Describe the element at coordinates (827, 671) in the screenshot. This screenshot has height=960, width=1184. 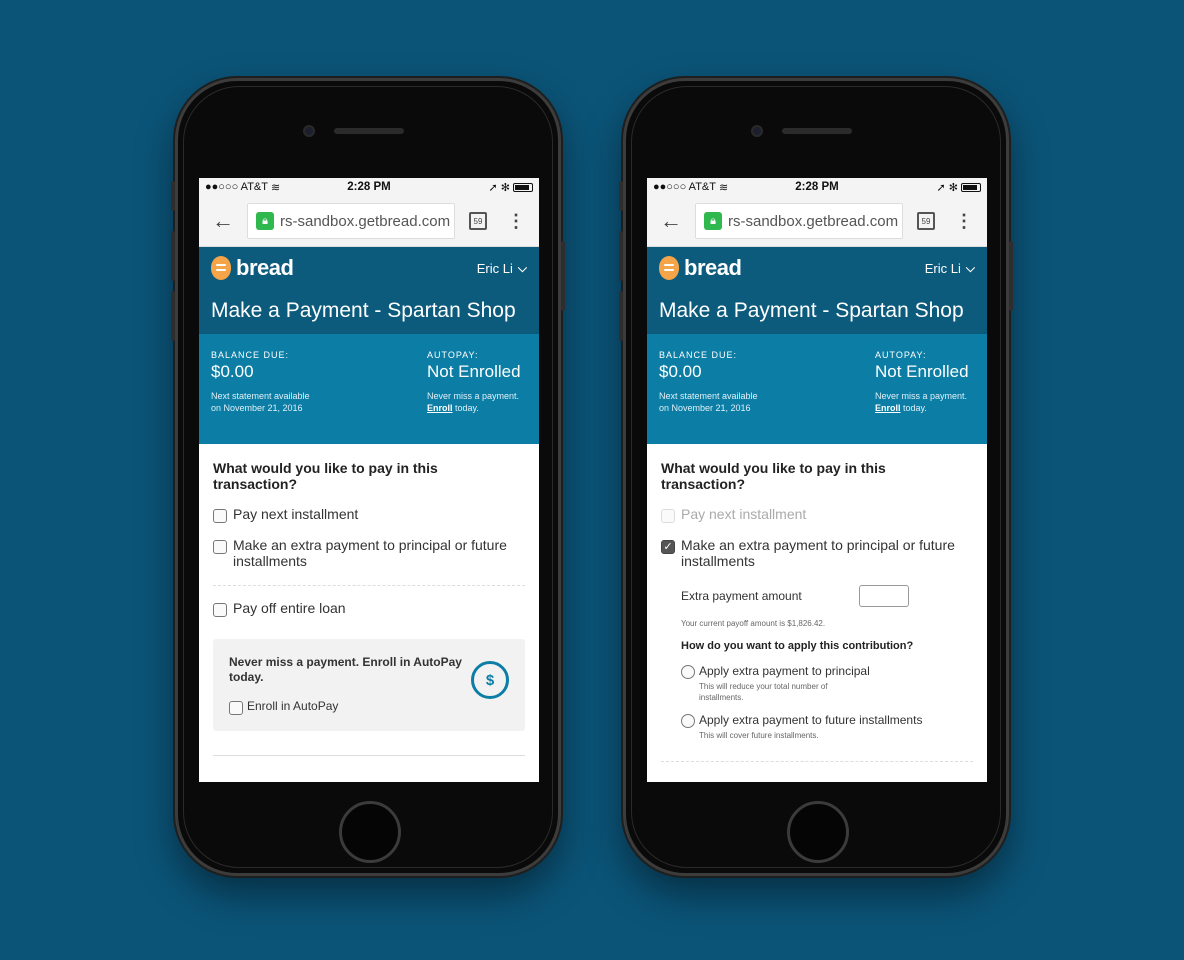
I see `radio-option-principal: Apply extra payment to principal` at that location.